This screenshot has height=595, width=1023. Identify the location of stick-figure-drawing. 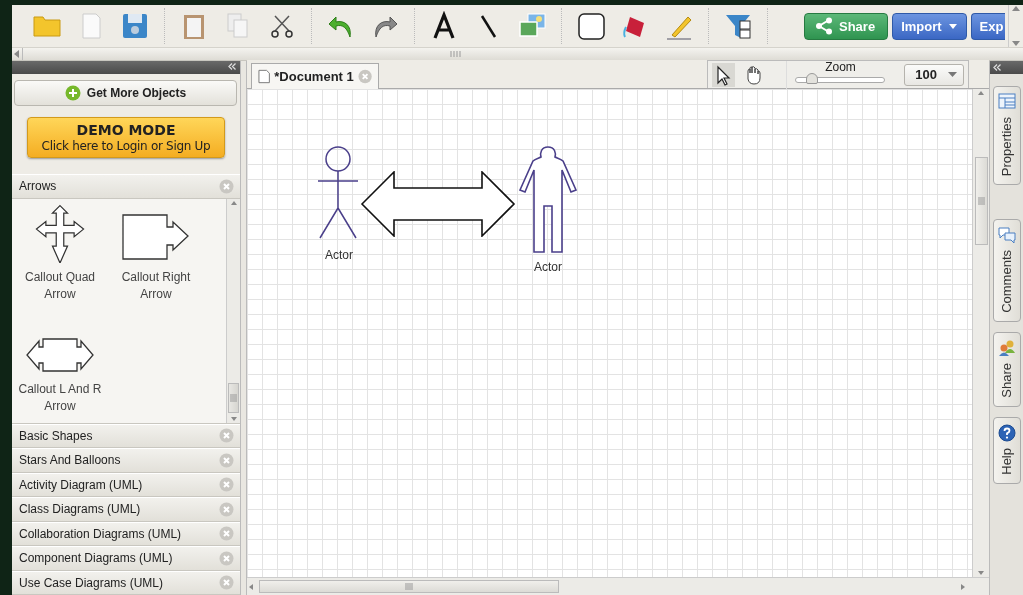
(338, 192).